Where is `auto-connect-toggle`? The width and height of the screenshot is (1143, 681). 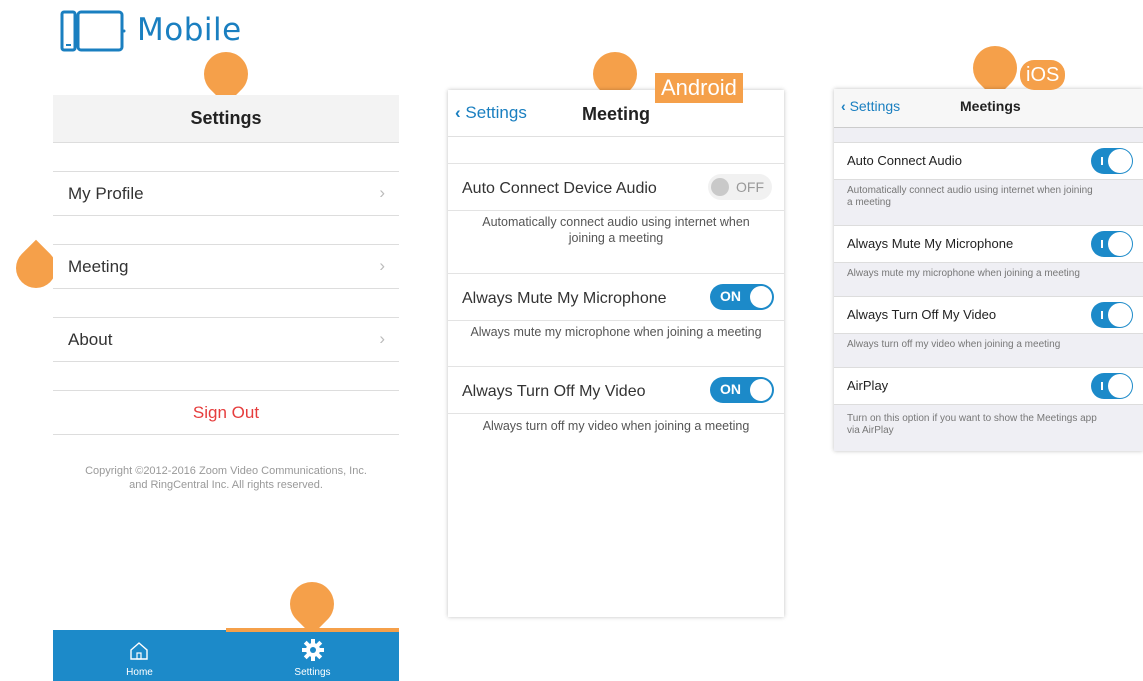 auto-connect-toggle is located at coordinates (1112, 161).